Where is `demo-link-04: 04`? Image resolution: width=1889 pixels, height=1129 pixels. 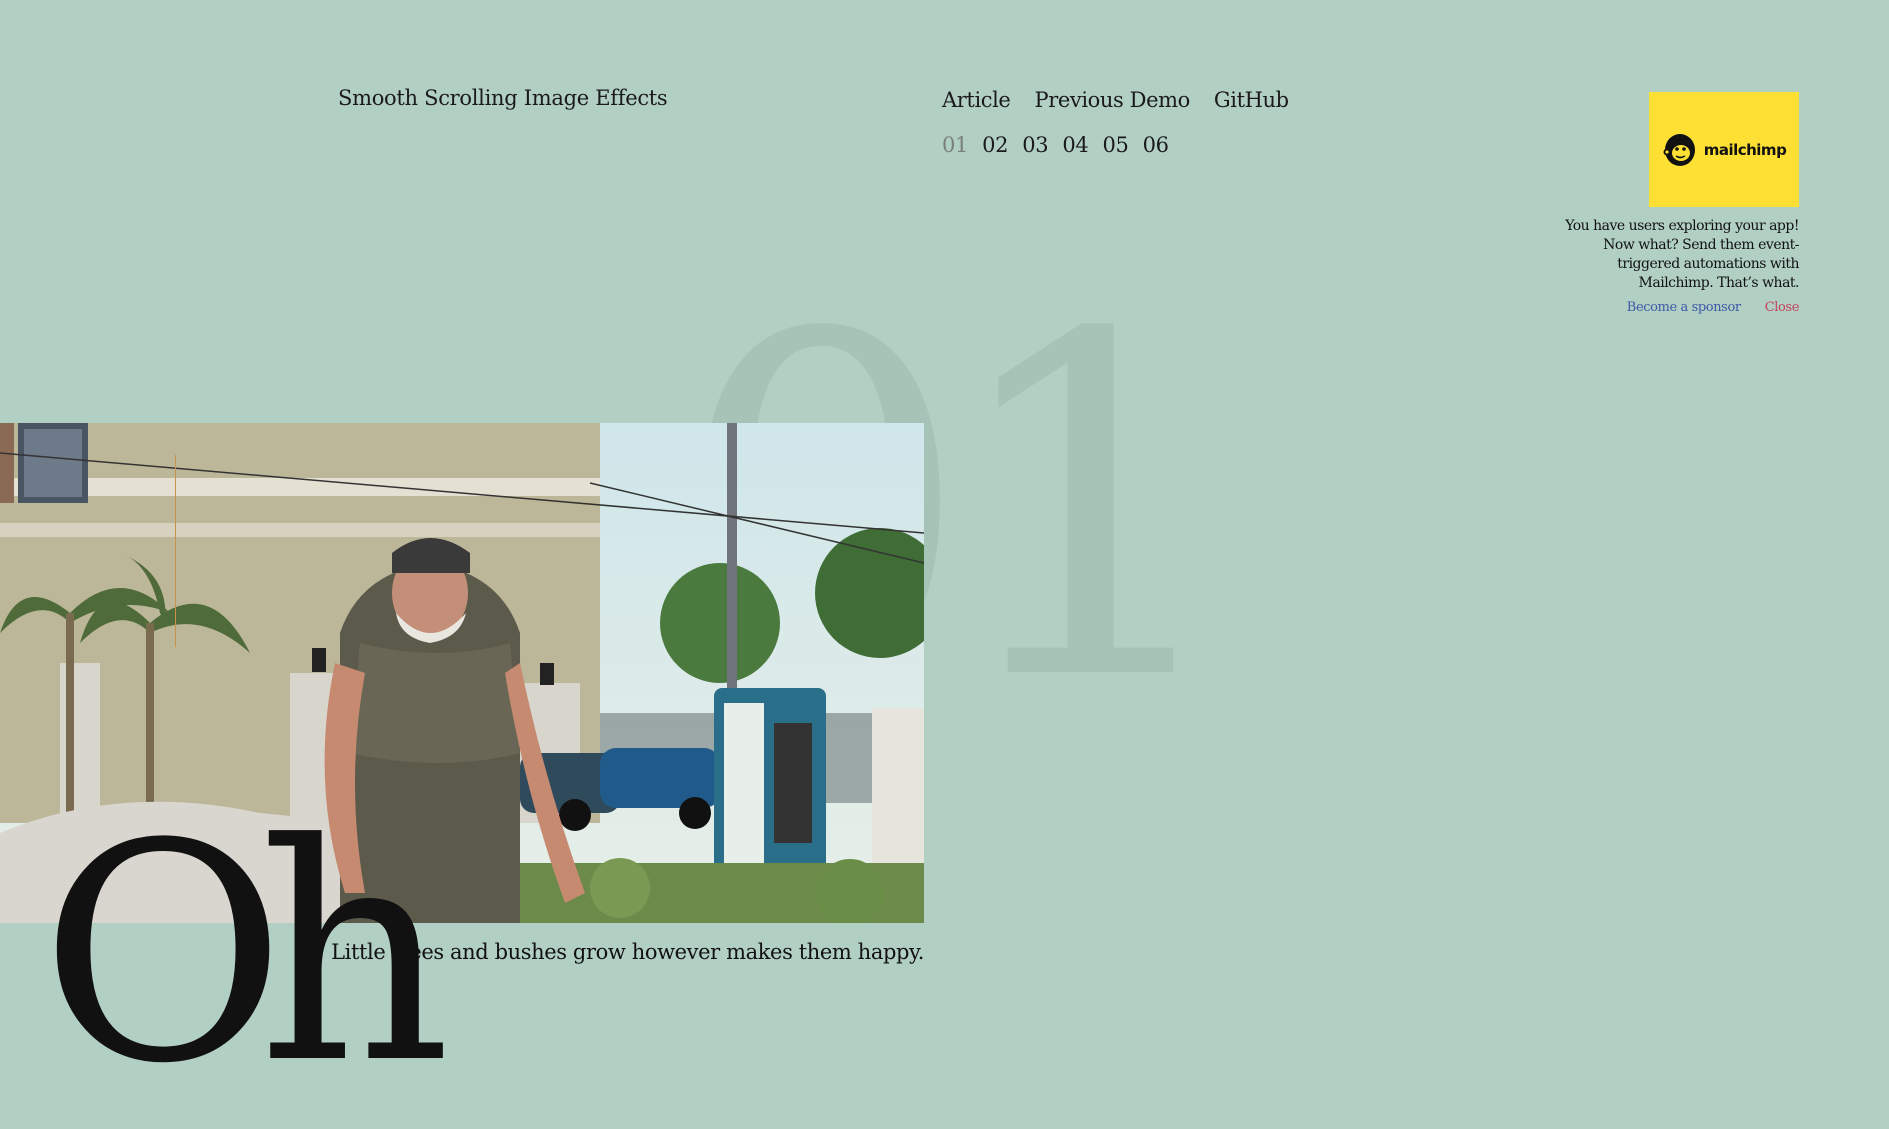 demo-link-04: 04 is located at coordinates (1075, 145).